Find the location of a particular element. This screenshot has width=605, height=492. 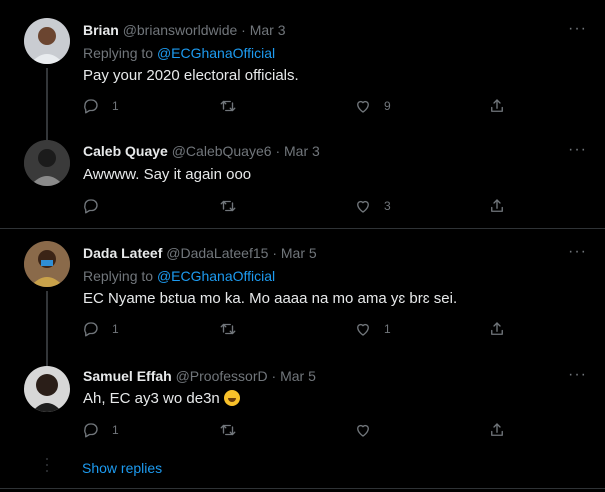

author-name: Caleb Quaye is located at coordinates (125, 151).